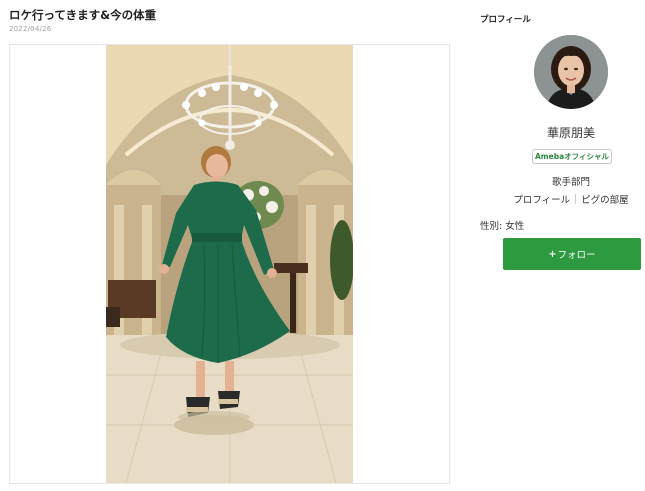 This screenshot has height=491, width=645. What do you see at coordinates (552, 254) in the screenshot?
I see `plus-icon: +` at bounding box center [552, 254].